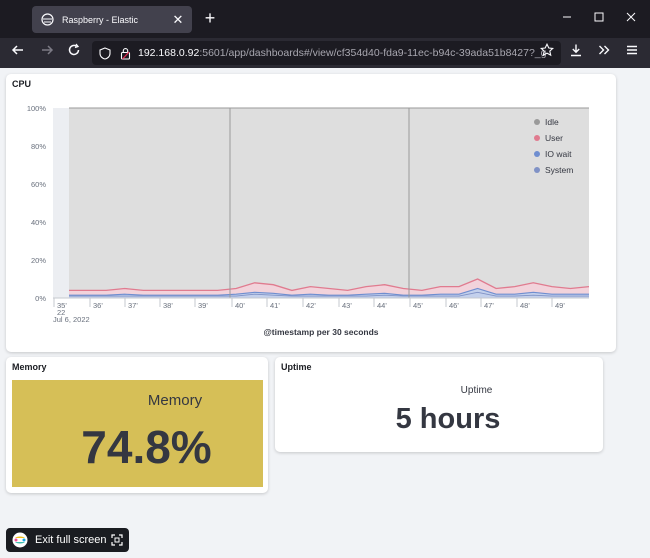 This screenshot has width=650, height=558. I want to click on minimize-icon, so click(567, 18).